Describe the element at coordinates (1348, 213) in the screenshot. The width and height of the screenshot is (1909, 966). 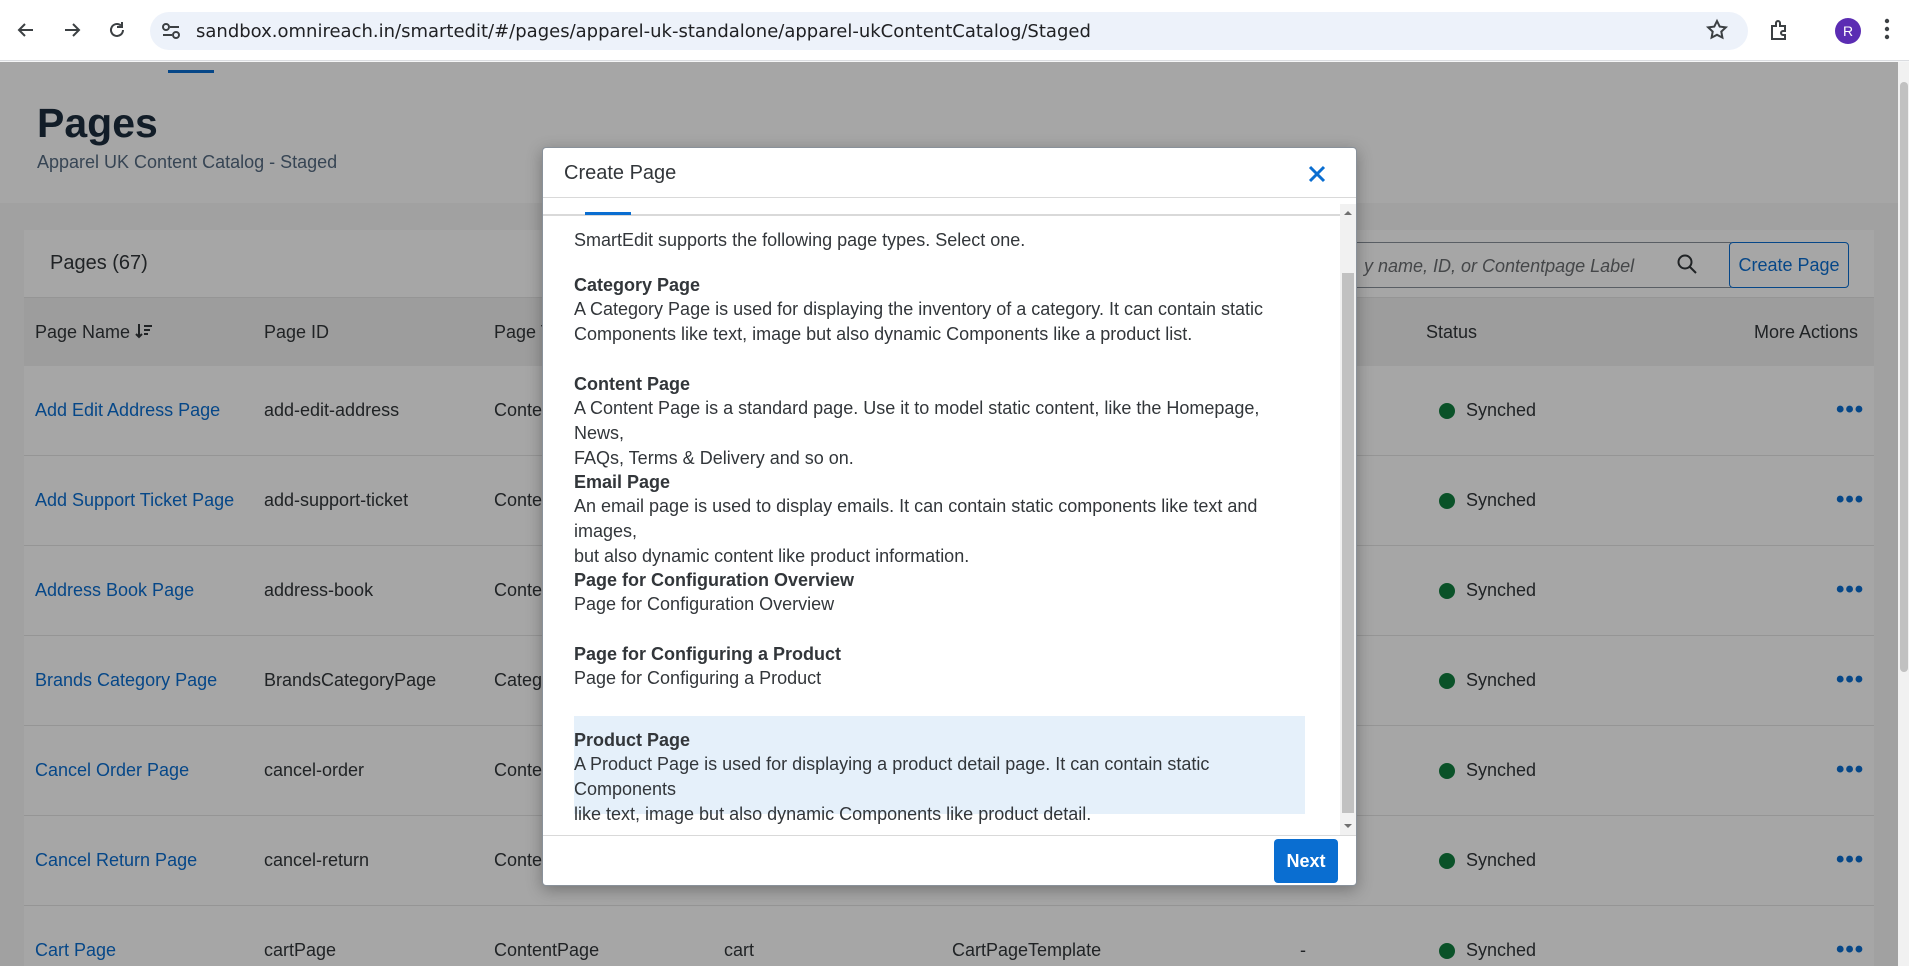
I see `scroll-up-icon` at that location.